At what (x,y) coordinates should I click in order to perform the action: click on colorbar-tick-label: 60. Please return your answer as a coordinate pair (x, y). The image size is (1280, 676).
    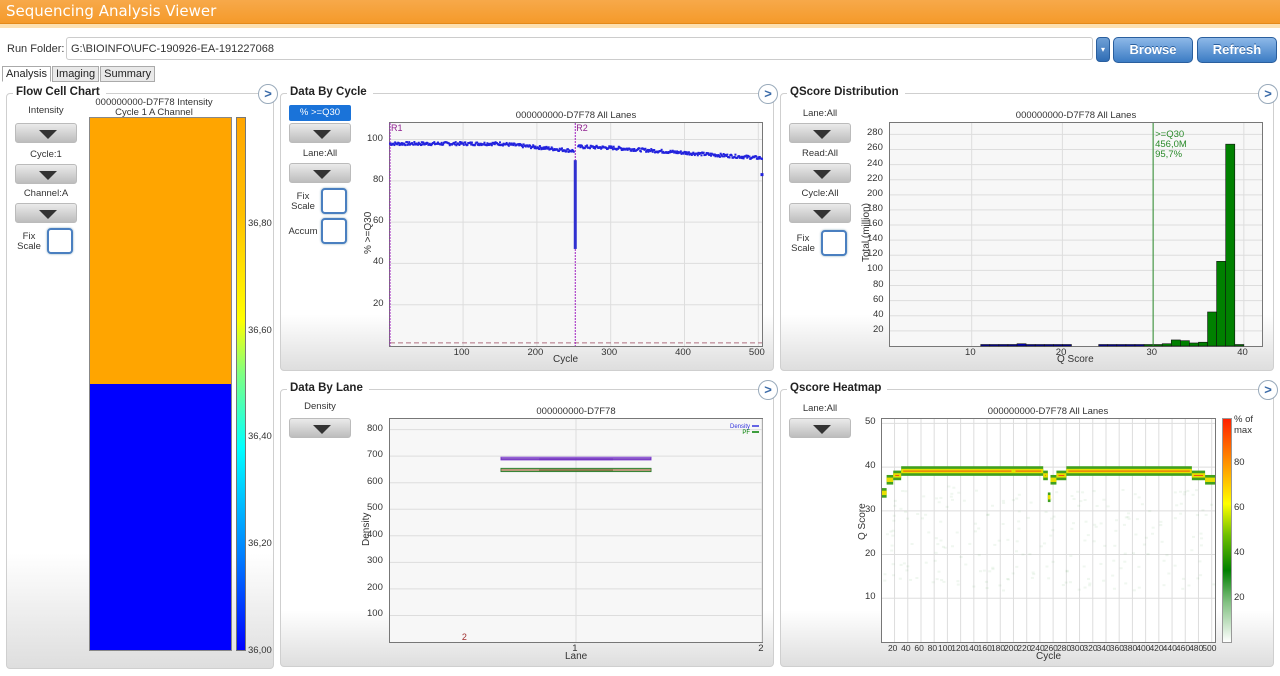
    Looking at the image, I should click on (1239, 507).